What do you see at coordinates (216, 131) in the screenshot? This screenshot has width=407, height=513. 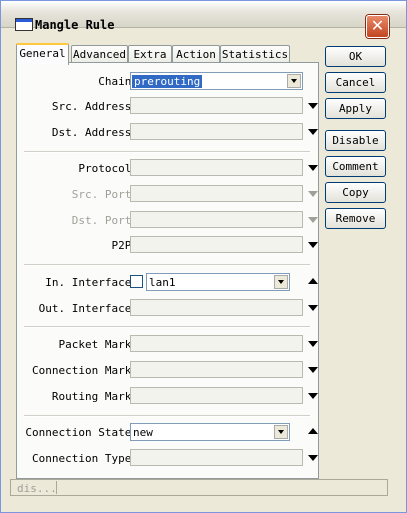 I see `dst-address-field` at bounding box center [216, 131].